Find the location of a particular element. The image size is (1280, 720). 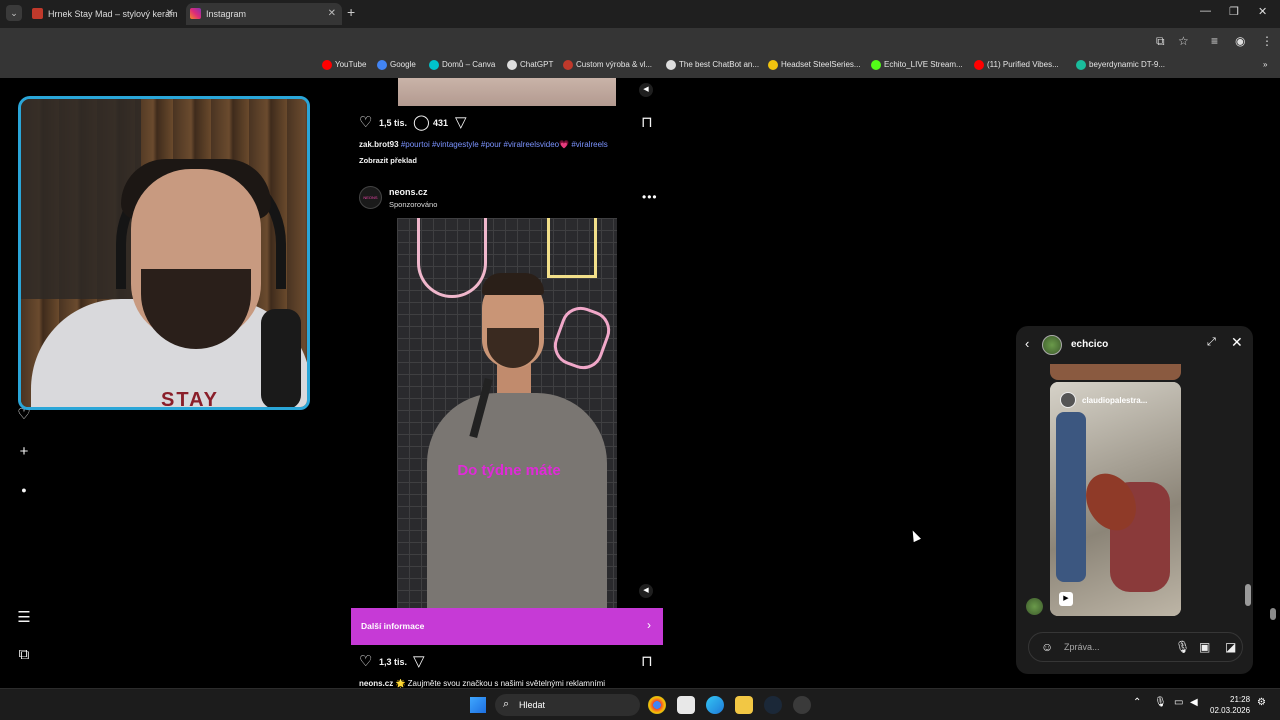

kick-icon is located at coordinates (876, 65).